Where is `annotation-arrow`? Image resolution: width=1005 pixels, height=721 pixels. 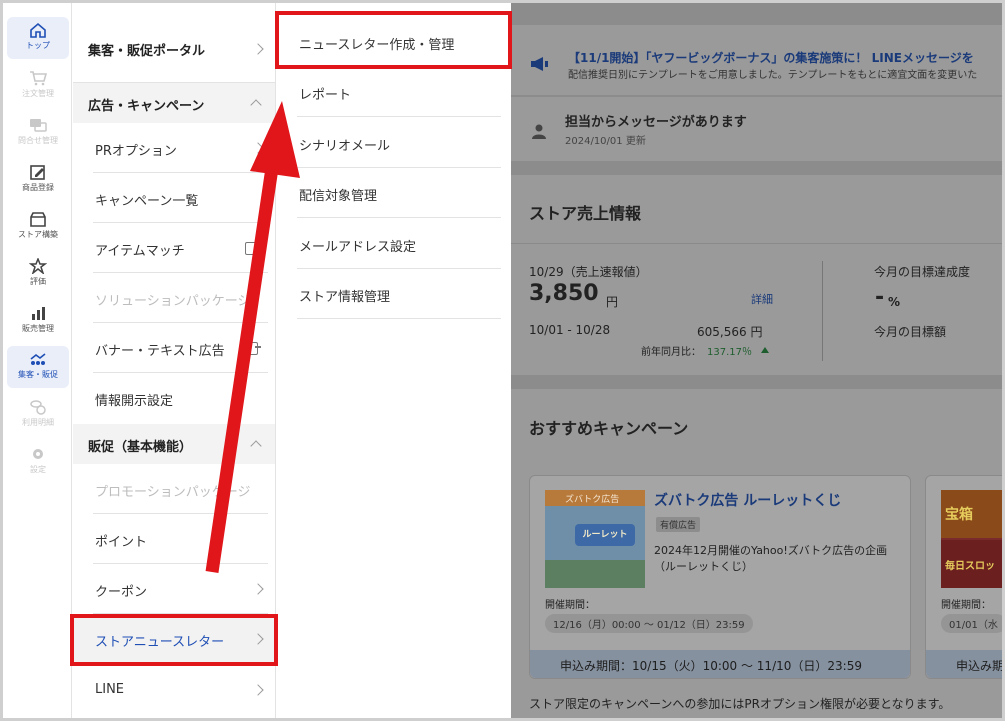
annotation-arrow is located at coordinates (252, 337).